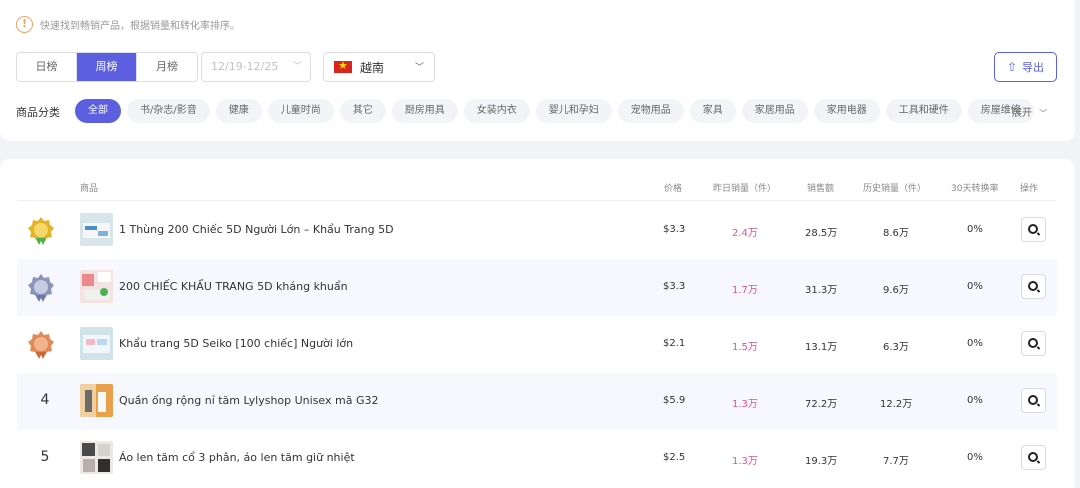 The width and height of the screenshot is (1080, 488). What do you see at coordinates (745, 347) in the screenshot?
I see `yesterday-sales-cell: 1.5万` at bounding box center [745, 347].